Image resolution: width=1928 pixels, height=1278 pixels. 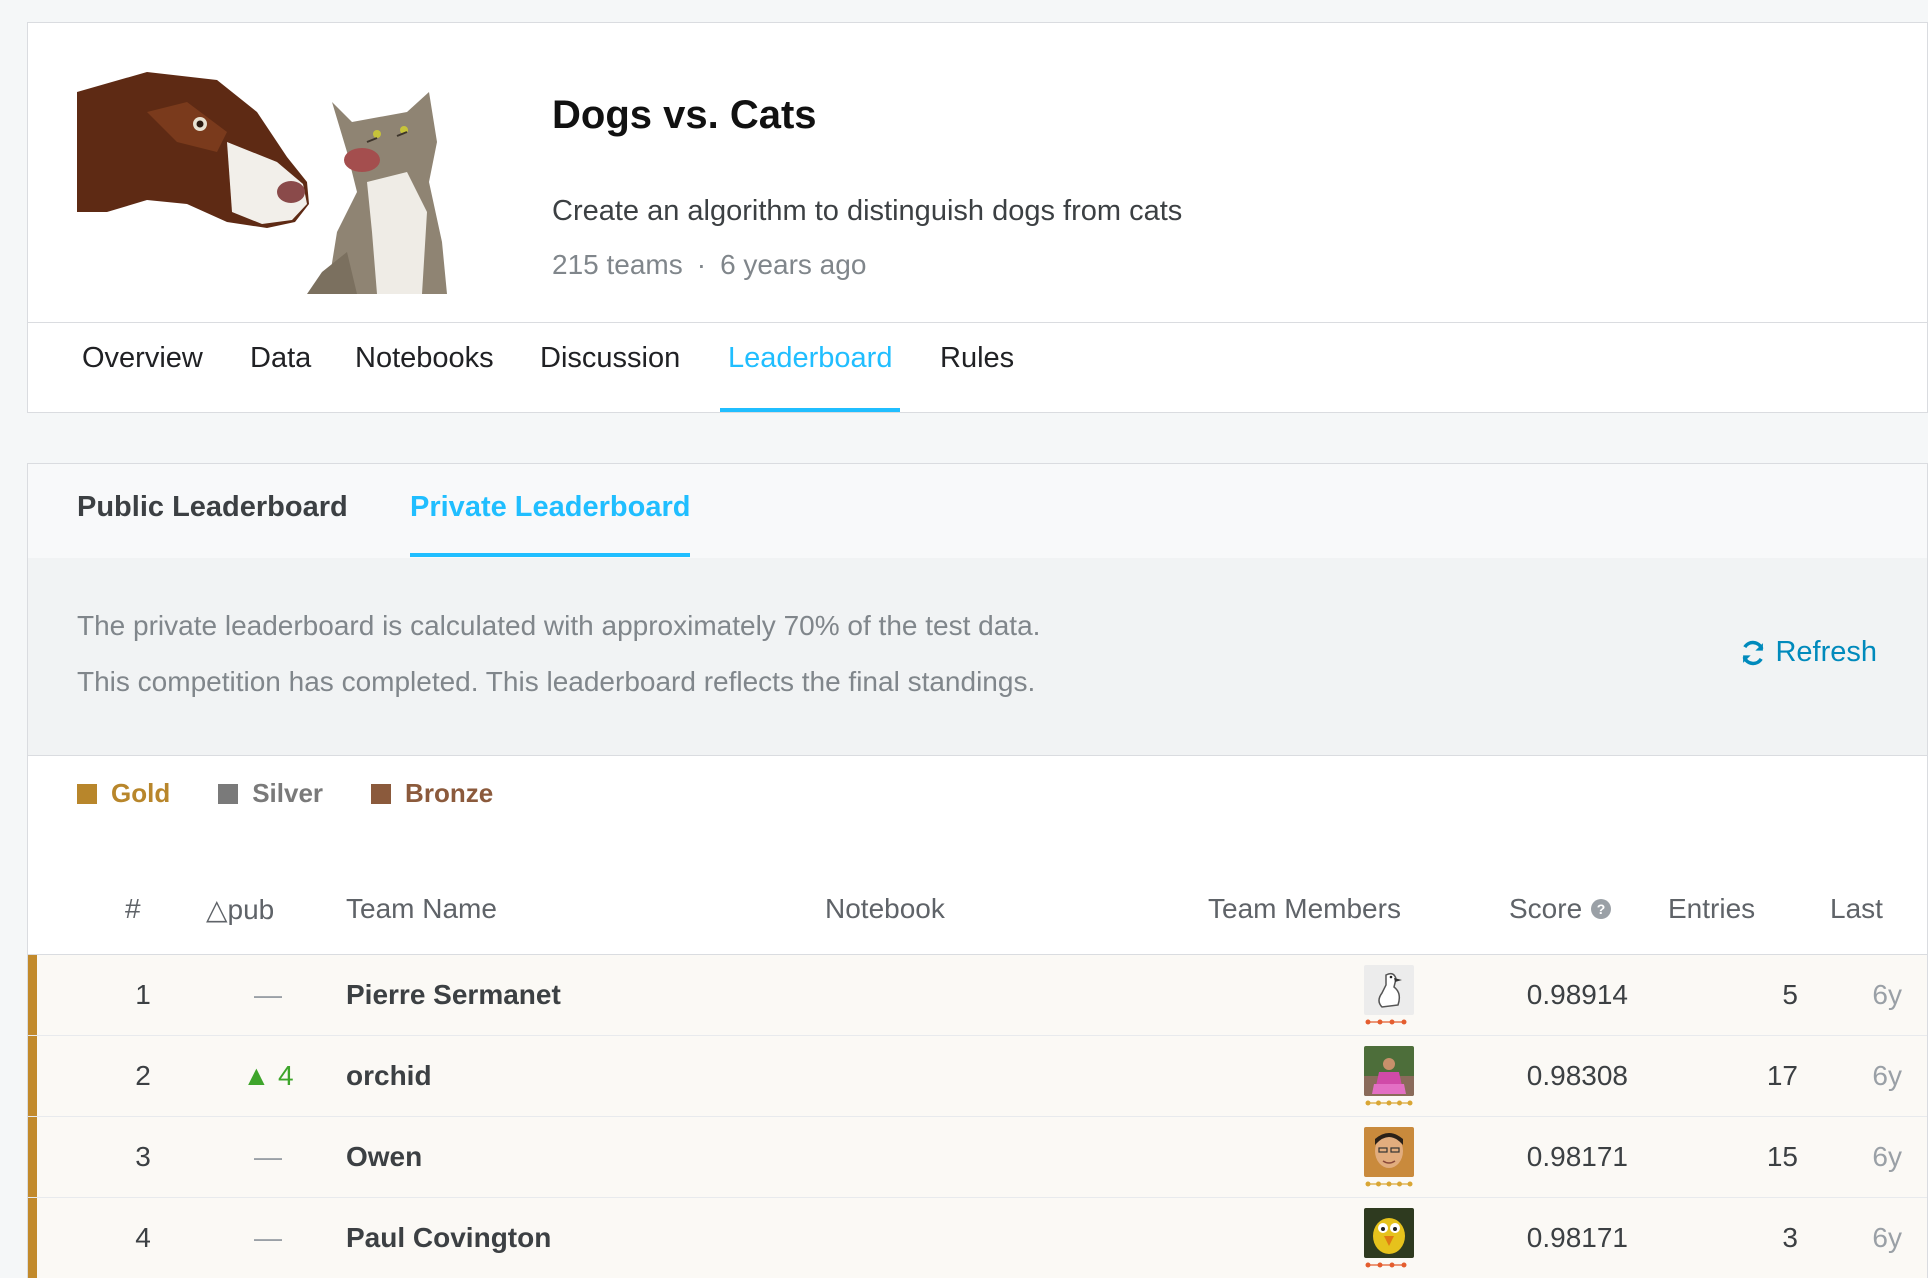 I want to click on legend-silver: Silver, so click(x=270, y=793).